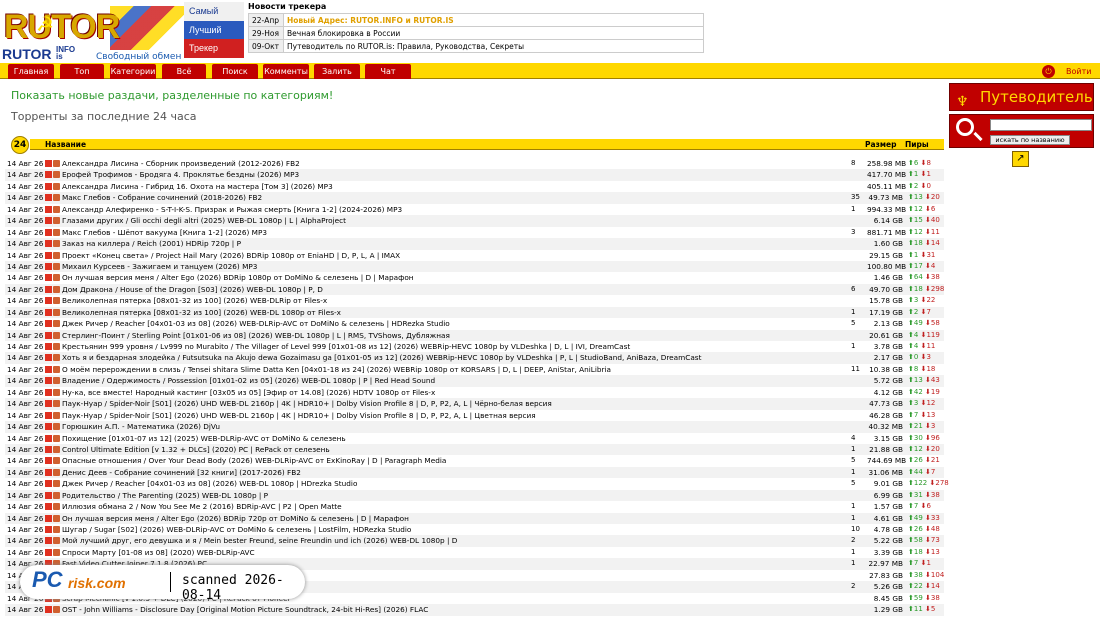  Describe the element at coordinates (1020, 159) in the screenshot. I see `external-link-icon: ↗` at that location.